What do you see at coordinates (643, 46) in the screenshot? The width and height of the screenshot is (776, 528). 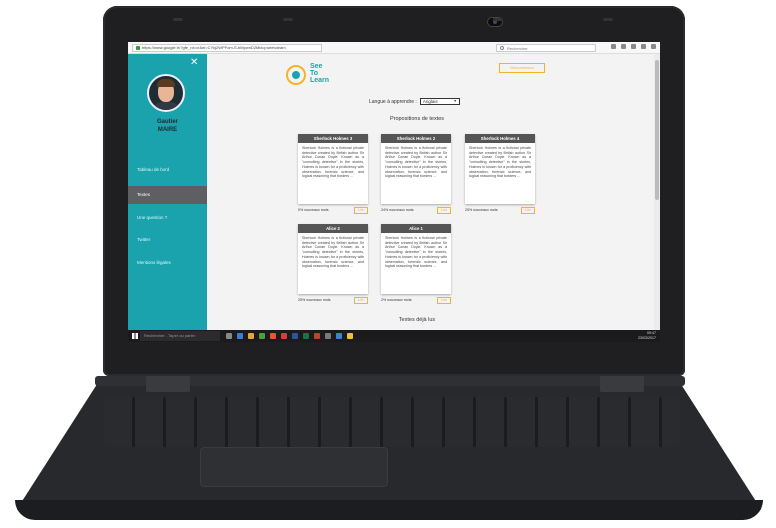 I see `home-icon` at bounding box center [643, 46].